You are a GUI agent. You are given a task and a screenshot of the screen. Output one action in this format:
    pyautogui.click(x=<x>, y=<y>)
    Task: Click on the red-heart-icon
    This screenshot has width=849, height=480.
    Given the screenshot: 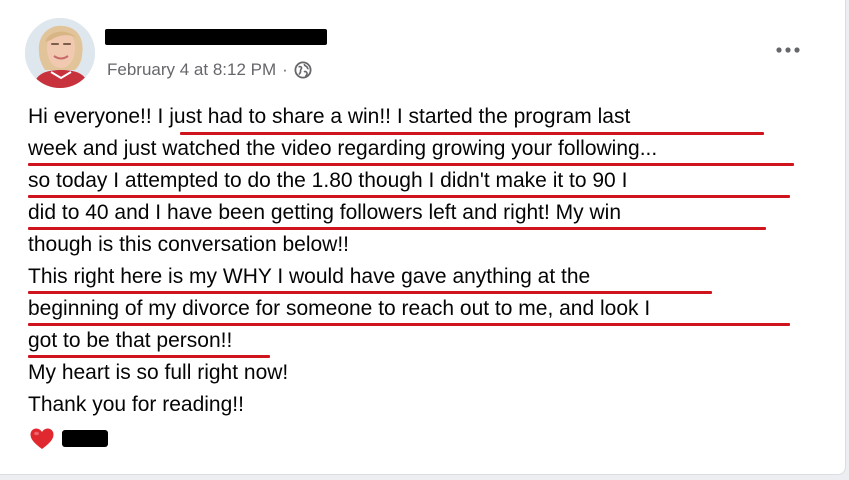 What is the action you would take?
    pyautogui.click(x=42, y=438)
    